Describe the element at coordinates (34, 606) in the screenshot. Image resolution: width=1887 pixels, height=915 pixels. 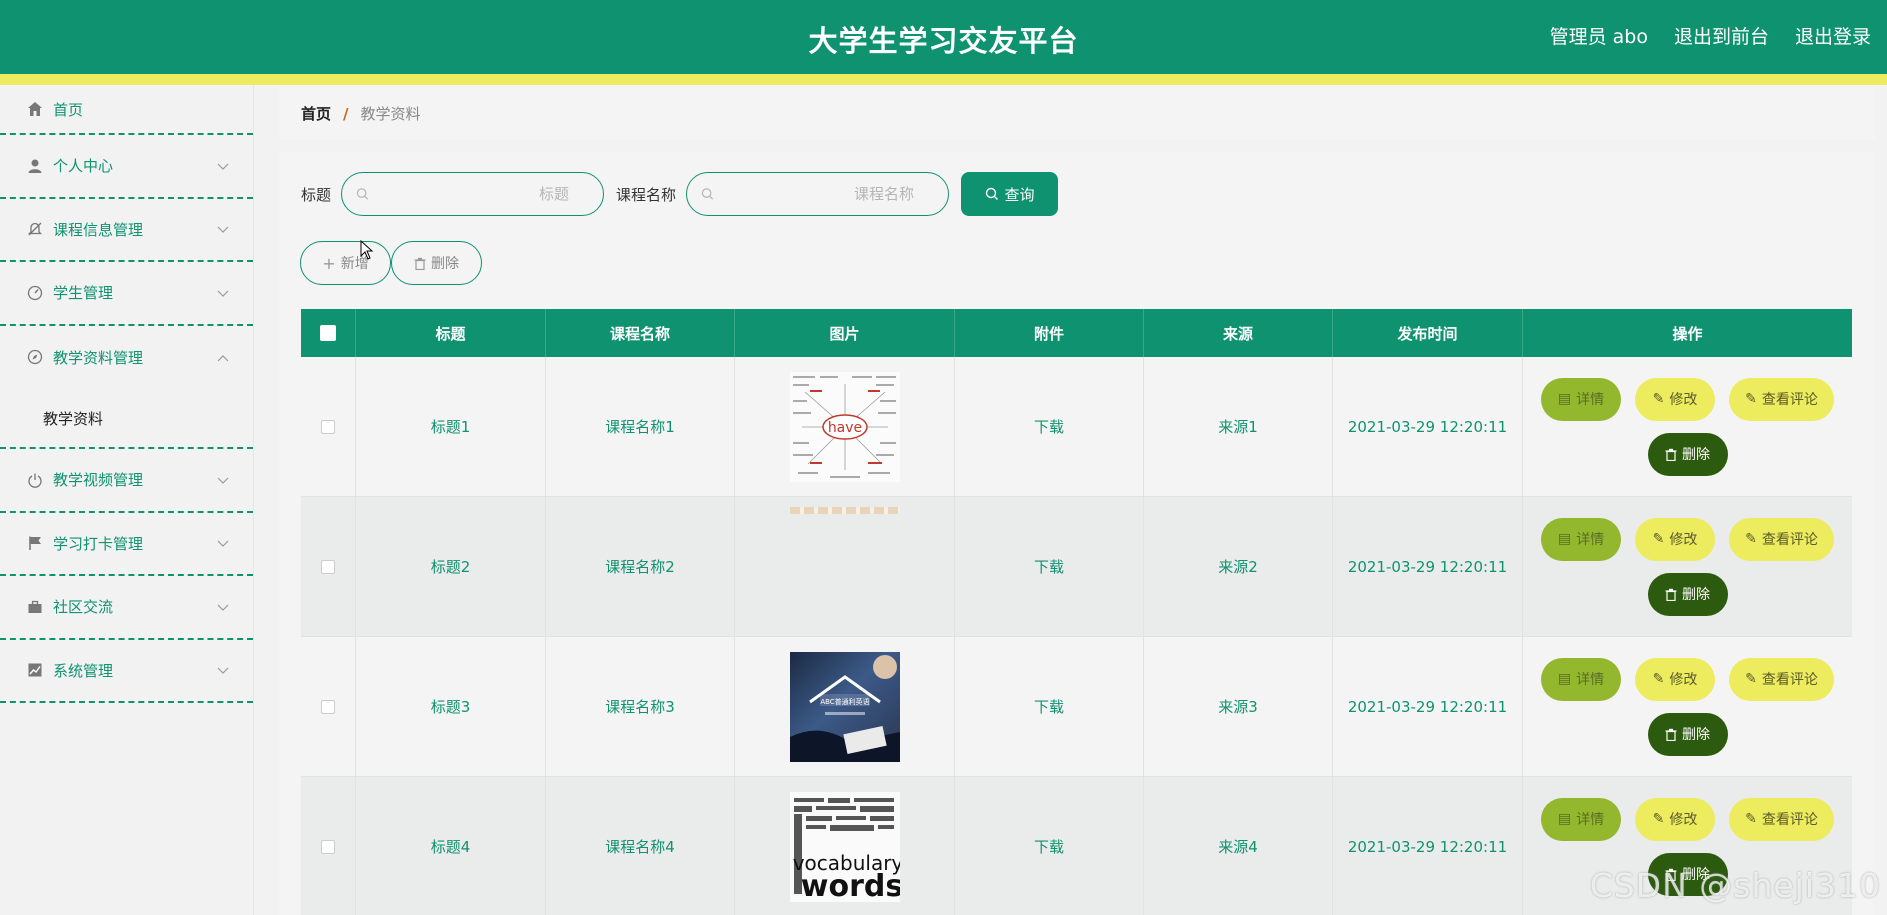
I see `briefcase-icon` at that location.